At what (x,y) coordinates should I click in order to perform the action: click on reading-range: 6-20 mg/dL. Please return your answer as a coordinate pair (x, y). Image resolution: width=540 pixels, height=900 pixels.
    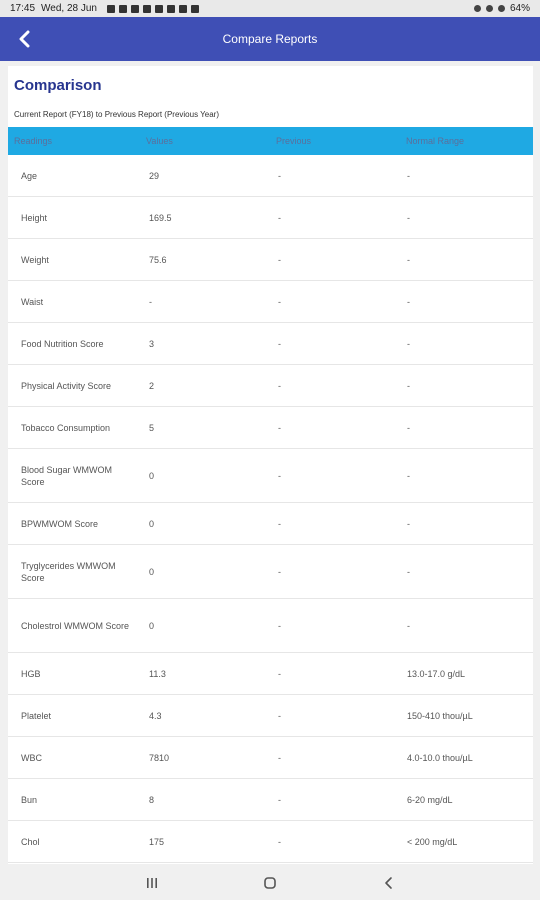
    Looking at the image, I should click on (430, 799).